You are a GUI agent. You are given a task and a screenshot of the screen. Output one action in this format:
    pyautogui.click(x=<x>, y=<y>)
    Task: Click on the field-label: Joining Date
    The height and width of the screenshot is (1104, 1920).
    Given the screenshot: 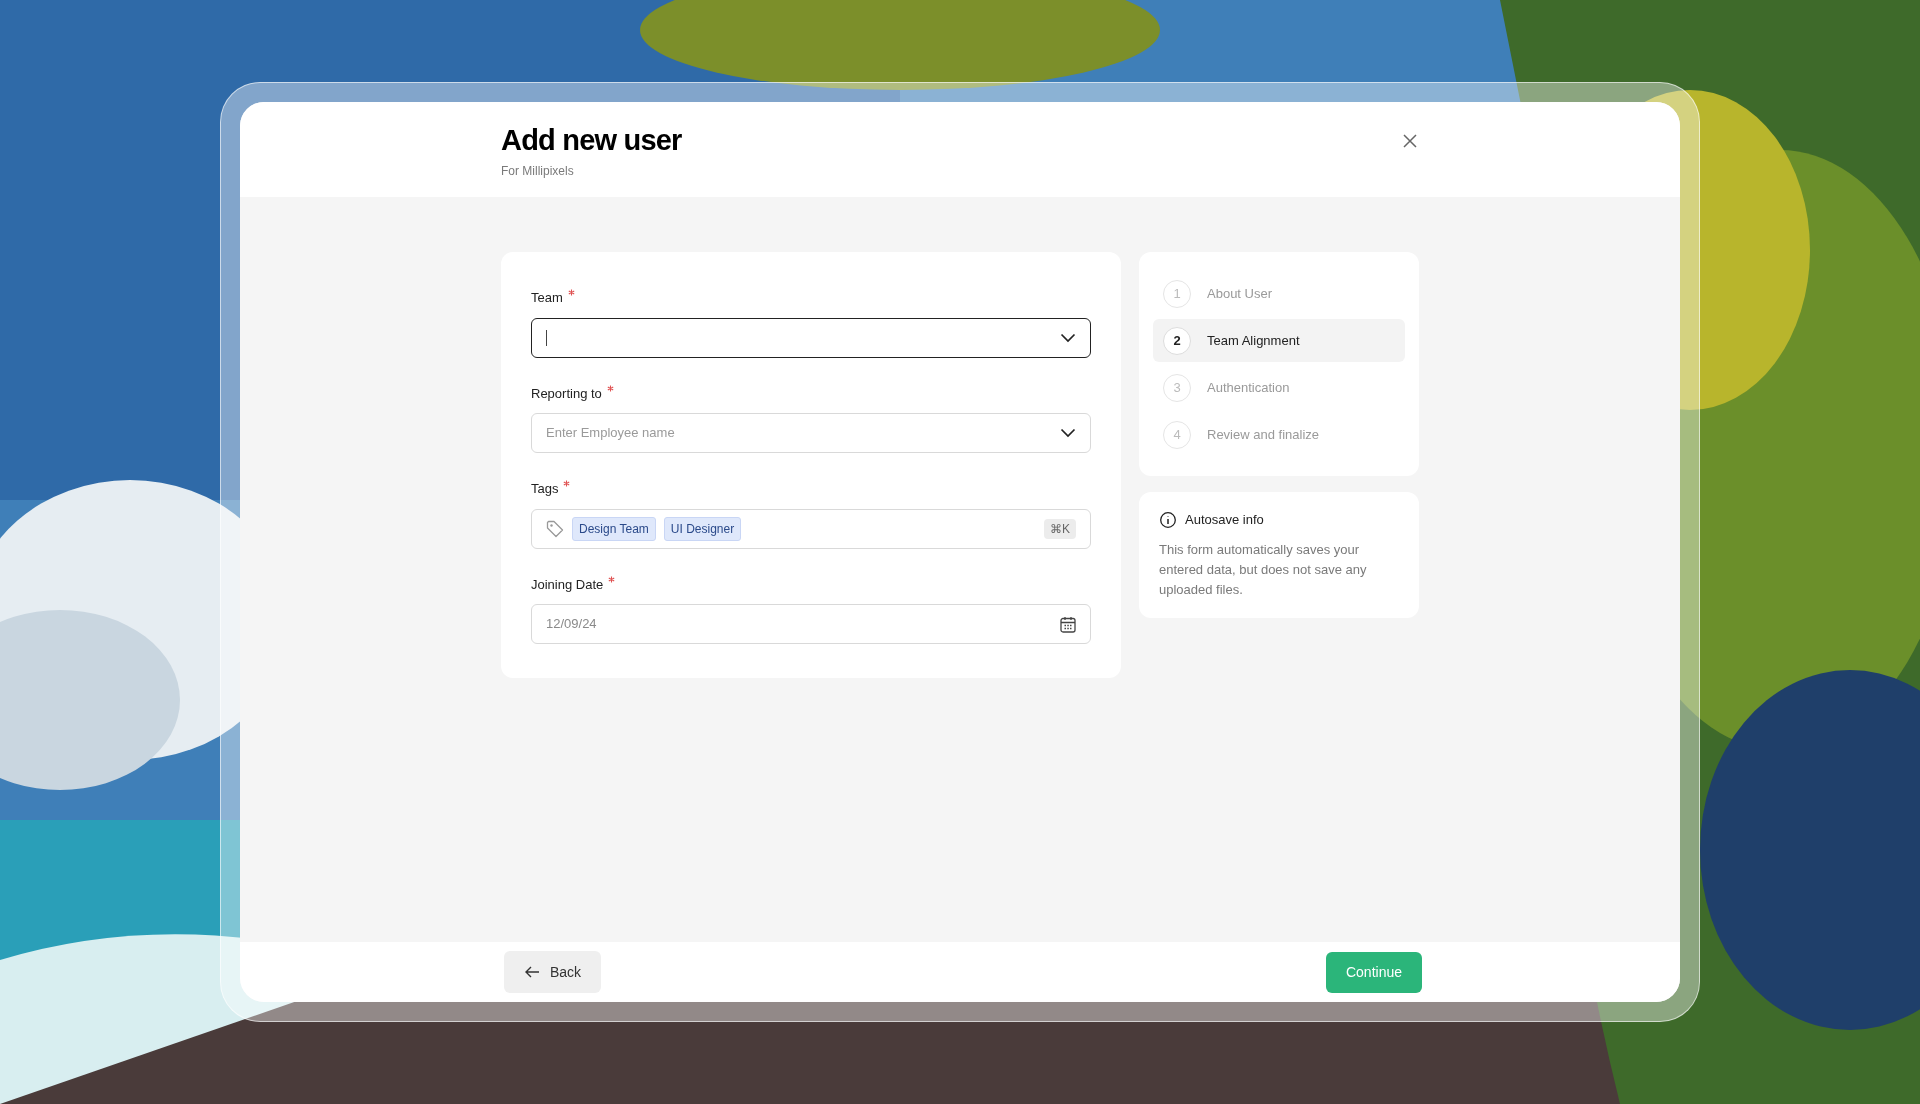 What is the action you would take?
    pyautogui.click(x=567, y=584)
    